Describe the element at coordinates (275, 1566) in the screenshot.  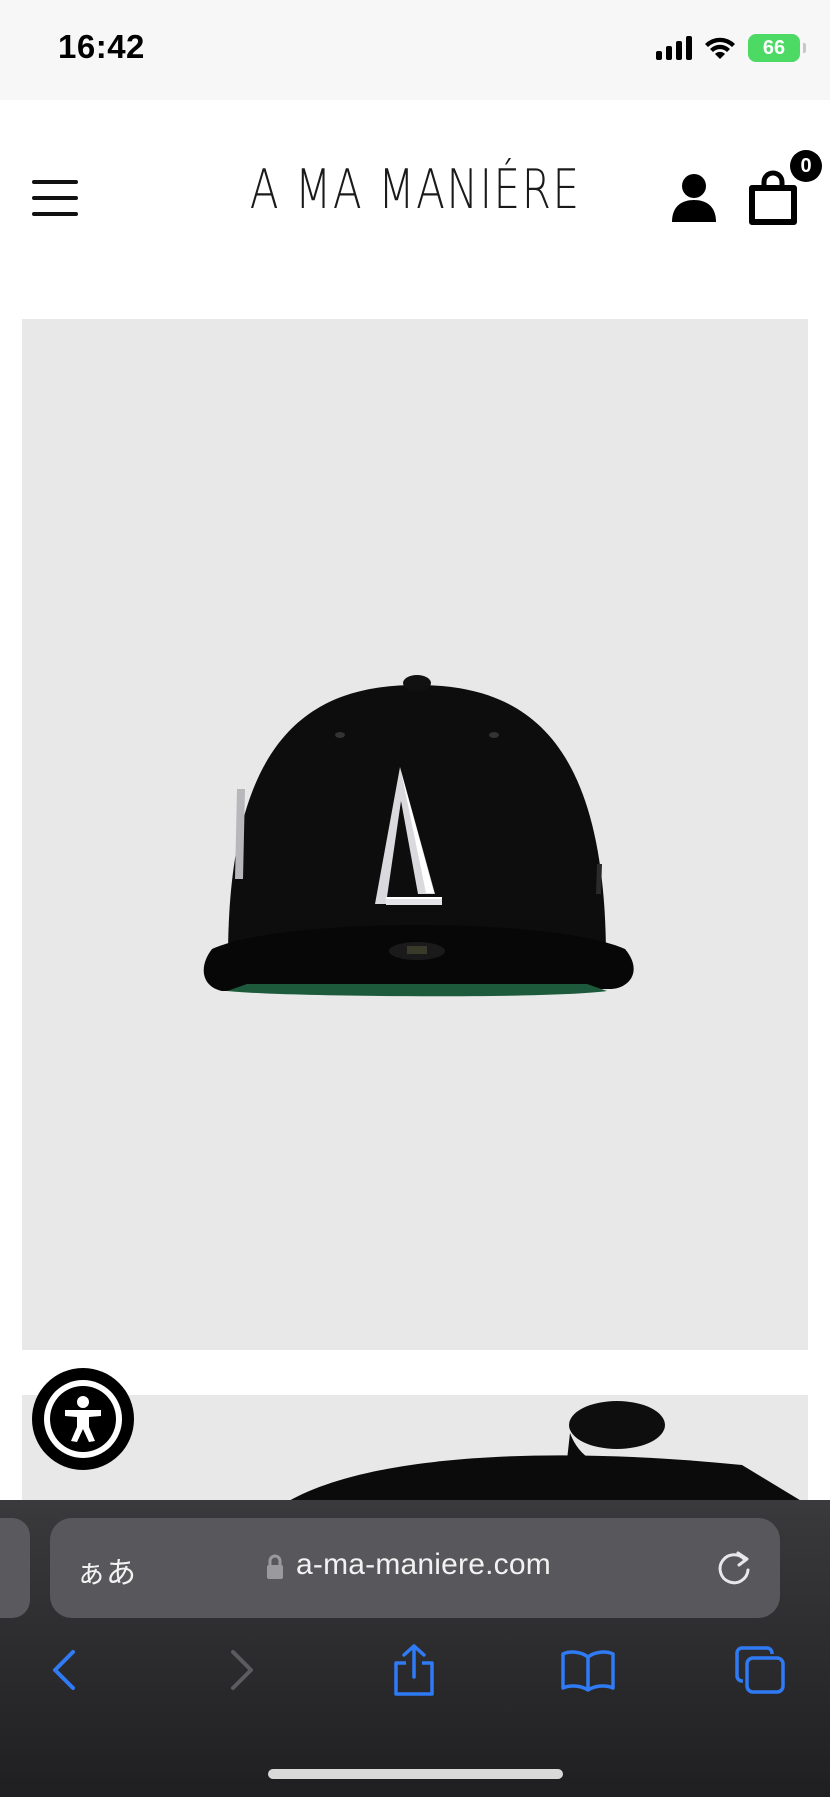
I see `lock-icon` at that location.